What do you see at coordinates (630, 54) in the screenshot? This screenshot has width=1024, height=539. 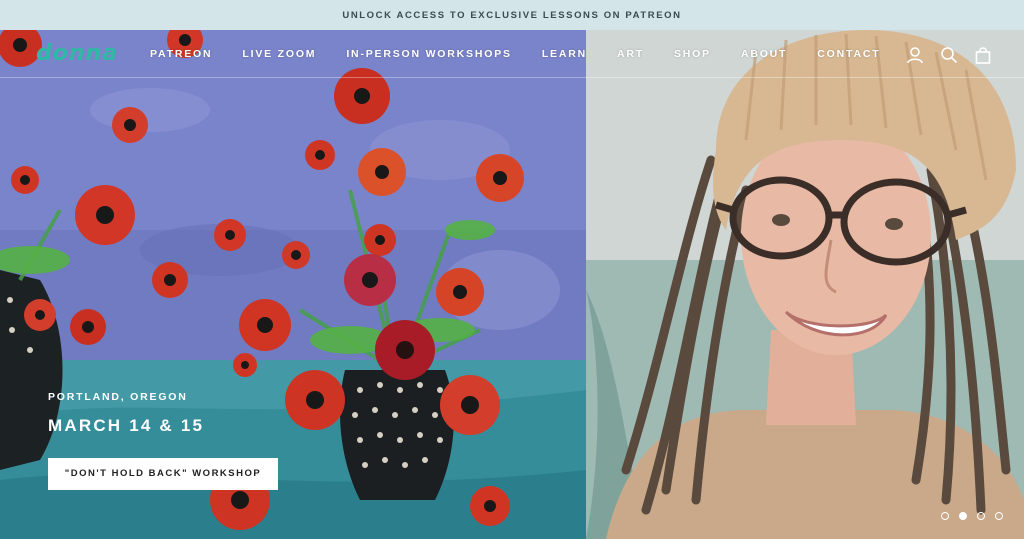 I see `nav-art: ART` at bounding box center [630, 54].